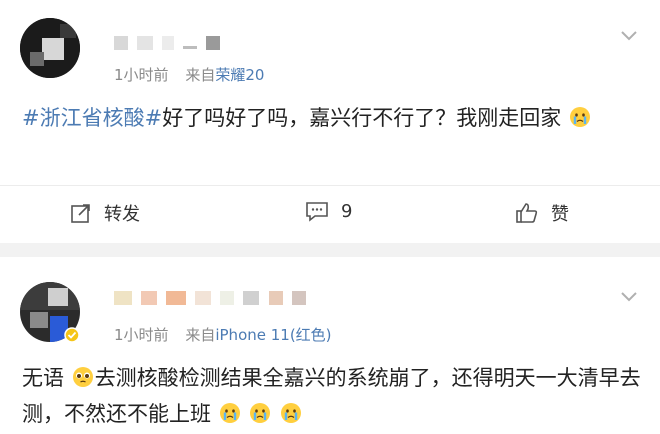  What do you see at coordinates (72, 335) in the screenshot?
I see `verified-badge-icon` at bounding box center [72, 335].